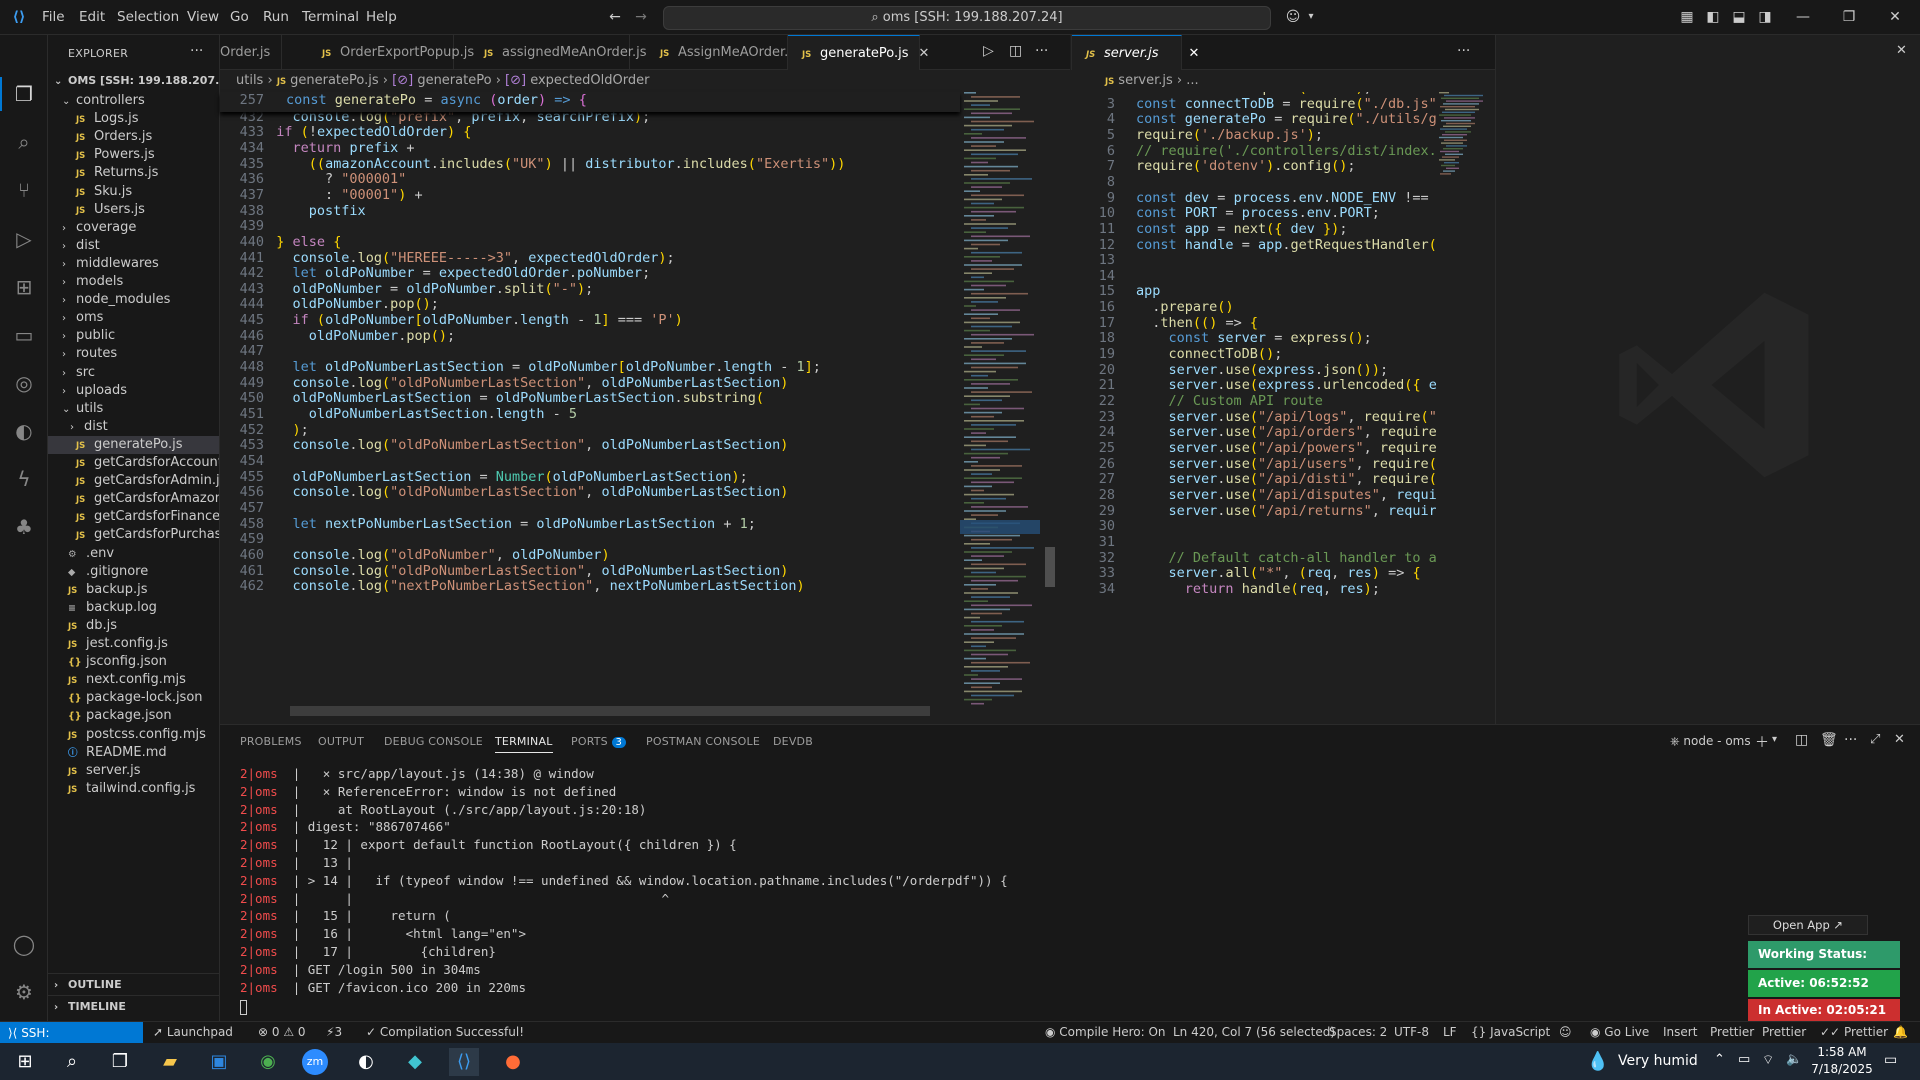 The image size is (1920, 1080). Describe the element at coordinates (24, 142) in the screenshot. I see `search-icon: ⌕` at that location.